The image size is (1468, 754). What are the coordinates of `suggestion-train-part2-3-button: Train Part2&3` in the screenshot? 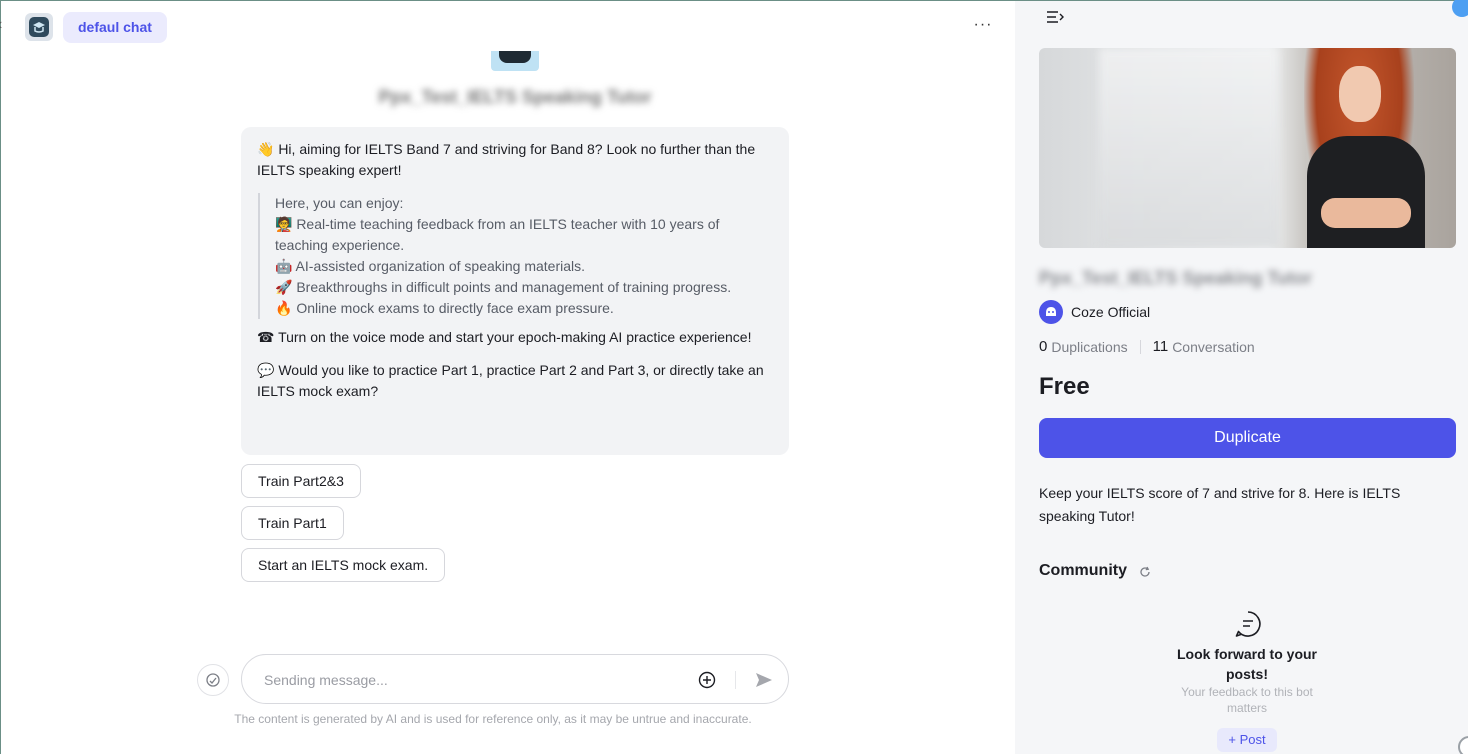 It's located at (301, 481).